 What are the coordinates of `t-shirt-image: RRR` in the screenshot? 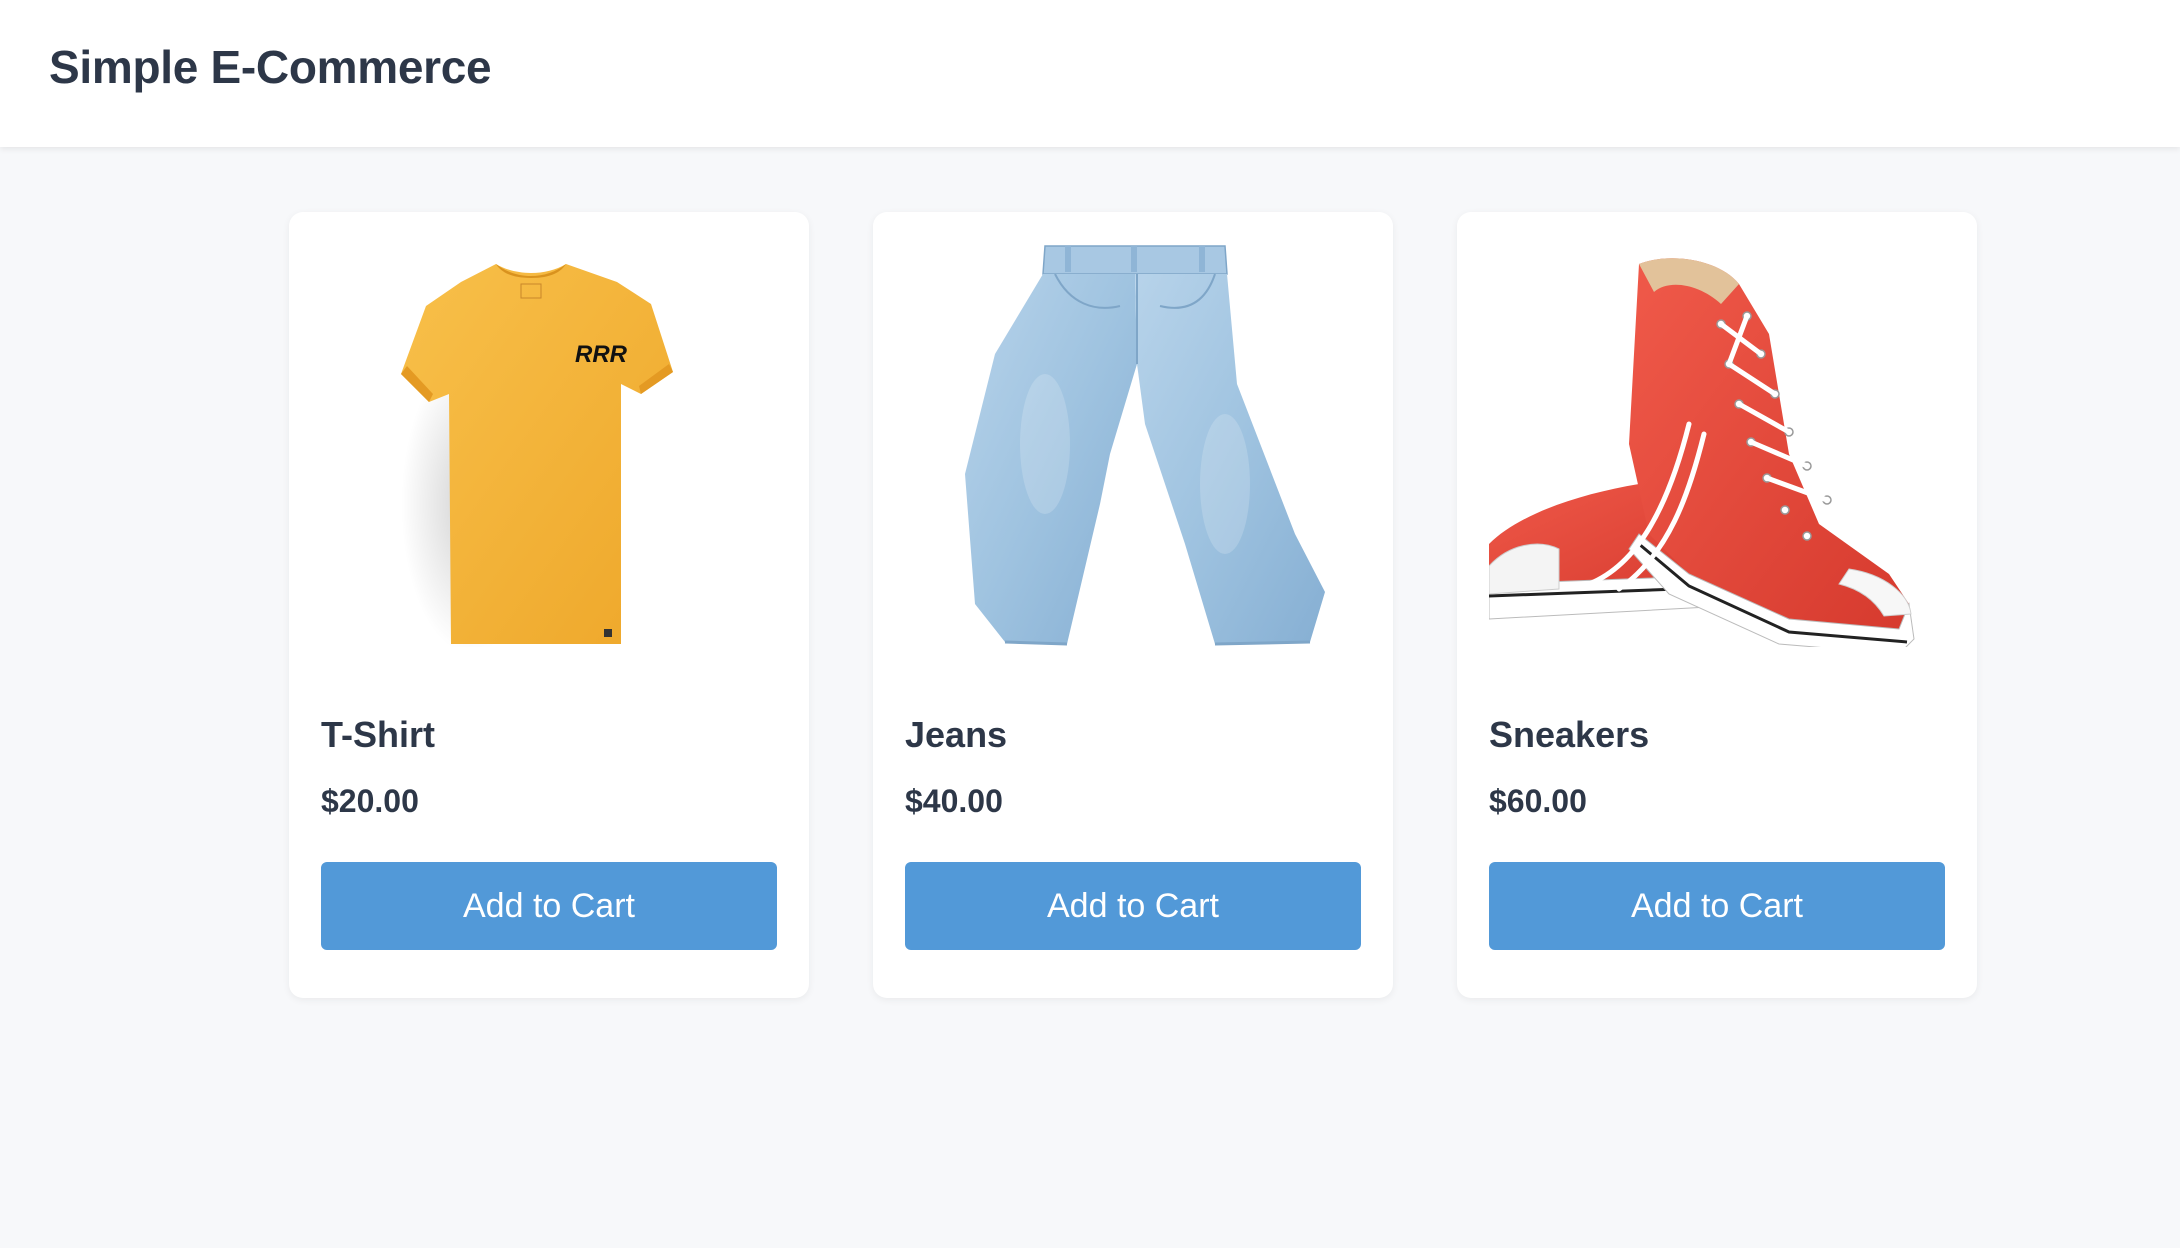 It's located at (549, 445).